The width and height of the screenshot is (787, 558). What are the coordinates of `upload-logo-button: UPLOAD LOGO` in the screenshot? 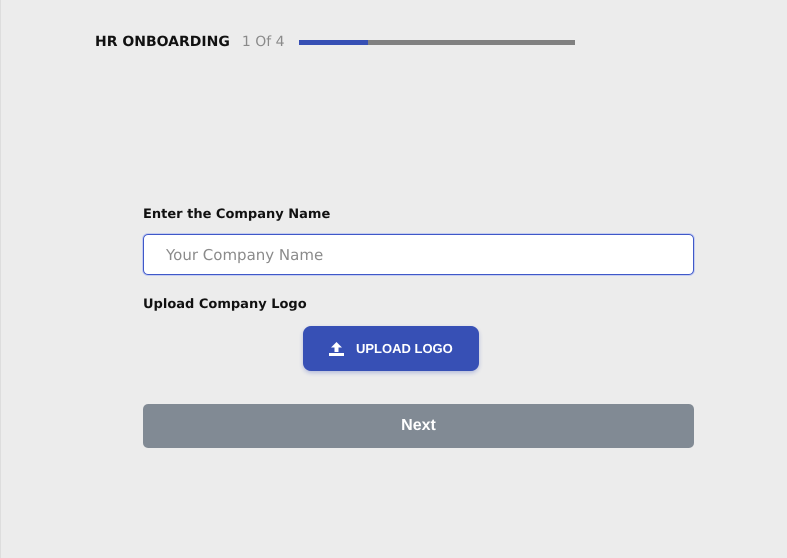 It's located at (391, 348).